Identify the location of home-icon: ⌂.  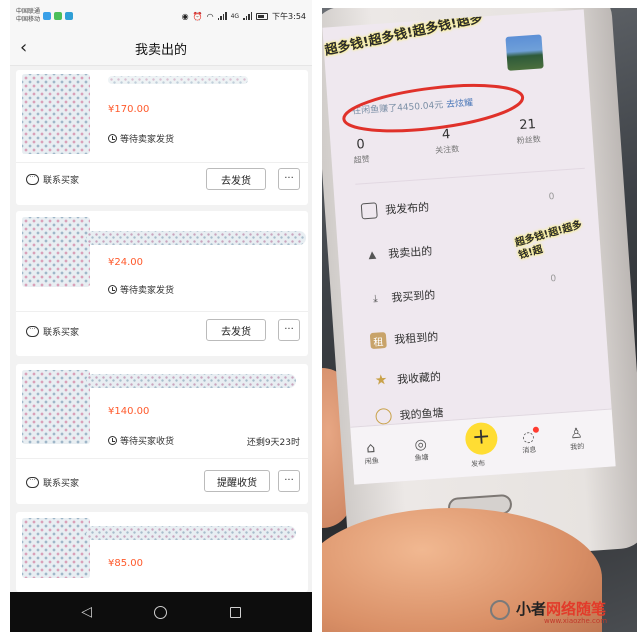
(370, 448).